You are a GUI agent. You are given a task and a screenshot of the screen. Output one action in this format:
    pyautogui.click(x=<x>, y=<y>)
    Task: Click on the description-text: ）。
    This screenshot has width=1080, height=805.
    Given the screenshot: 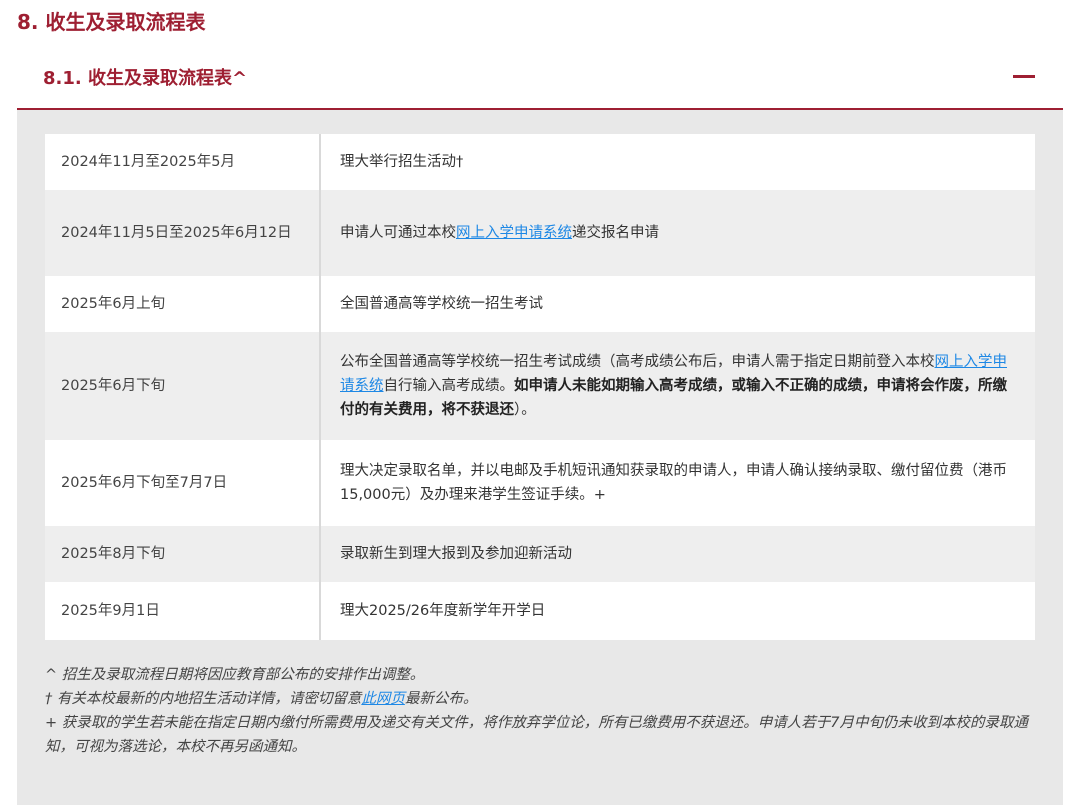 What is the action you would take?
    pyautogui.click(x=525, y=410)
    